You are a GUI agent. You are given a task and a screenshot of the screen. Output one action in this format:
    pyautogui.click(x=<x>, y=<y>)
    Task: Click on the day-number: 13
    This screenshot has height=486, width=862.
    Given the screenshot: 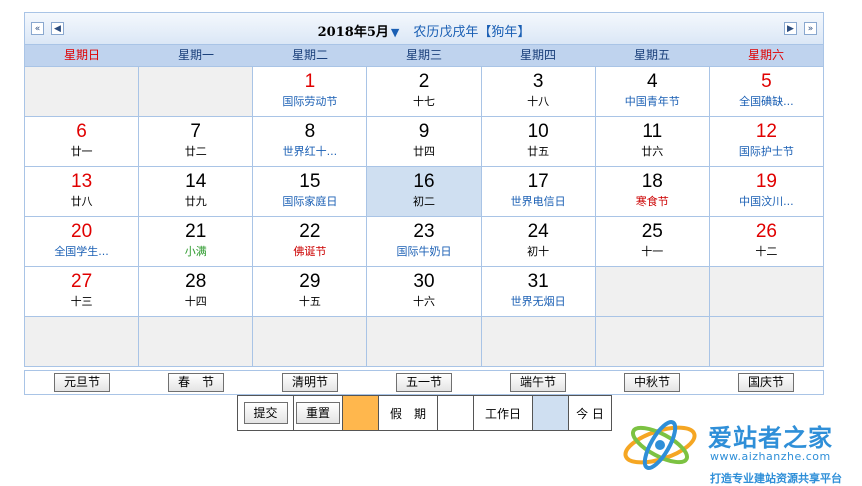 What is the action you would take?
    pyautogui.click(x=82, y=181)
    